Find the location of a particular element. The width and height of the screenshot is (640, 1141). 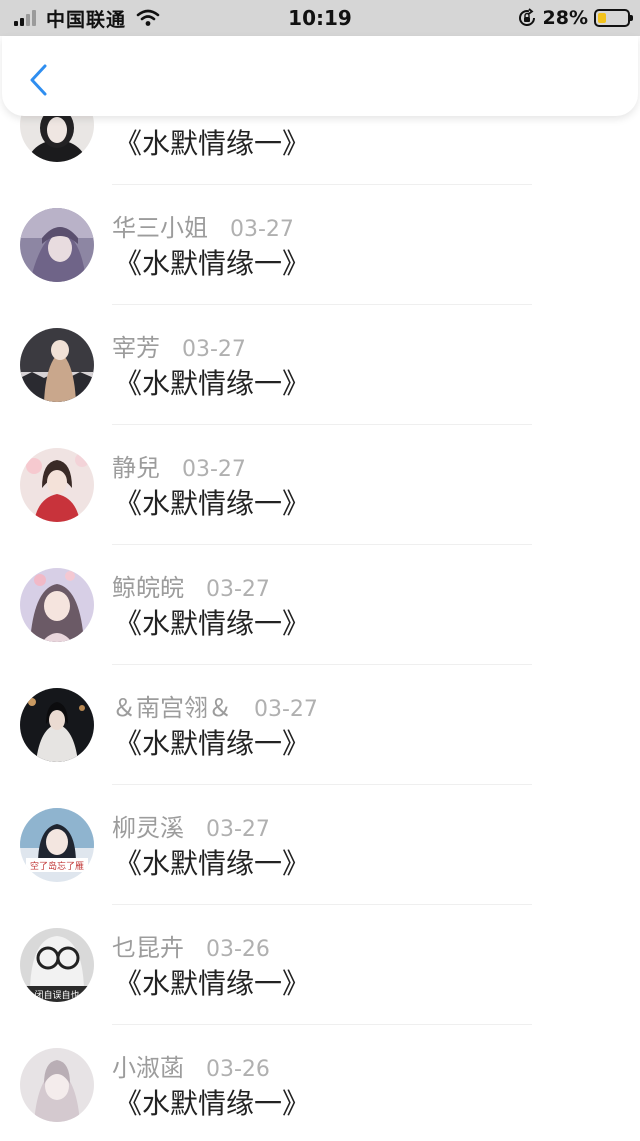

user-name: 小淑菡 is located at coordinates (148, 1065).